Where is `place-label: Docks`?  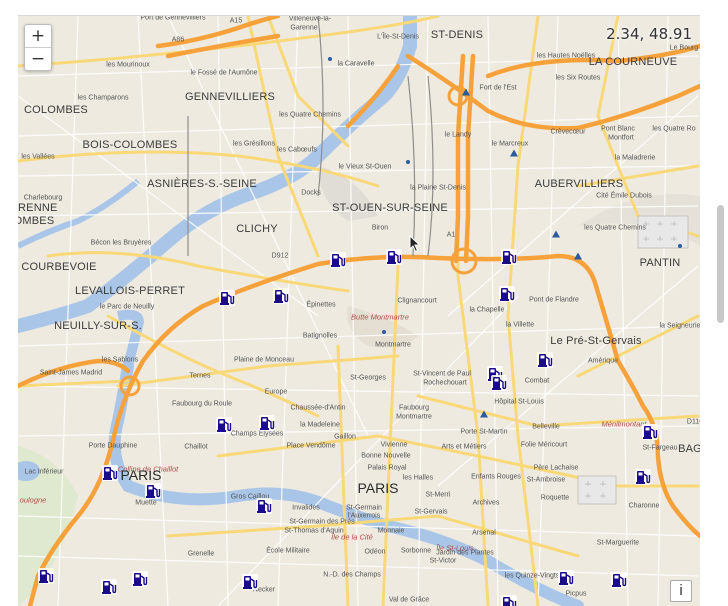
place-label: Docks is located at coordinates (311, 193).